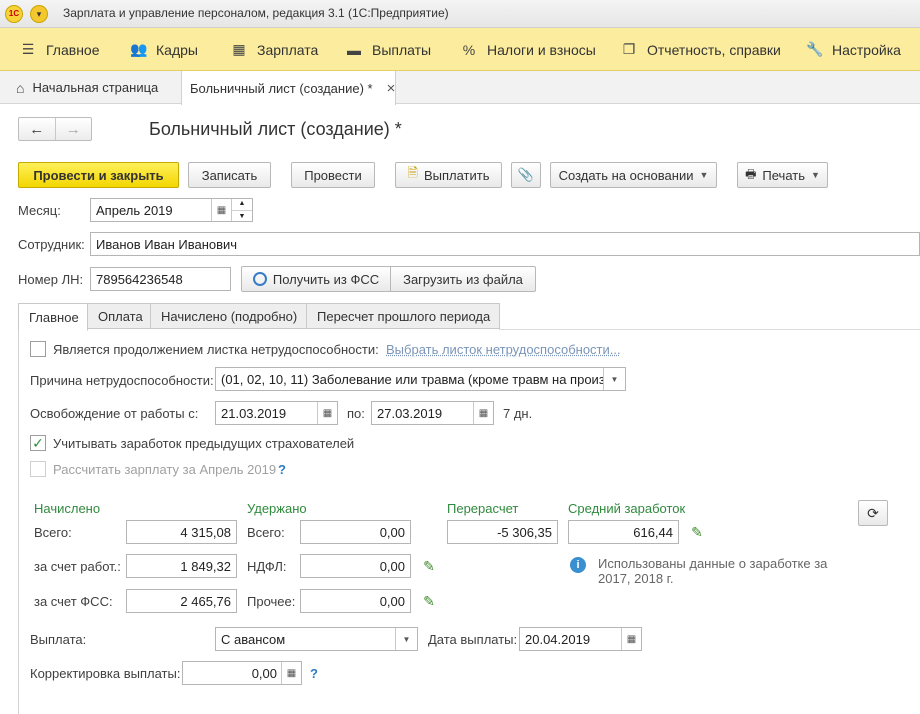  I want to click on ln-number-field: 789564236548, so click(160, 279).